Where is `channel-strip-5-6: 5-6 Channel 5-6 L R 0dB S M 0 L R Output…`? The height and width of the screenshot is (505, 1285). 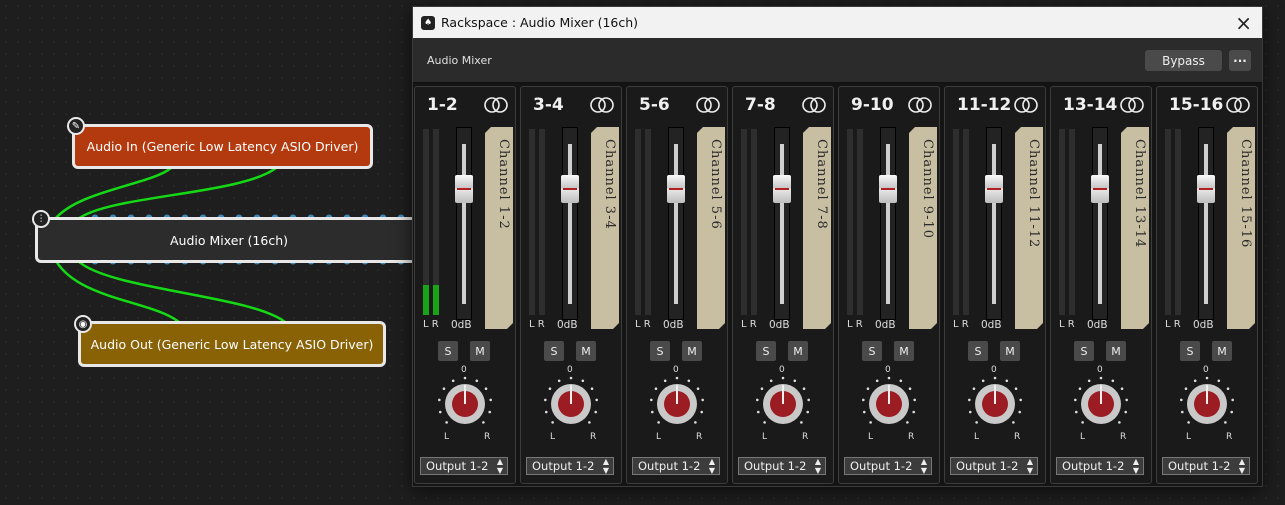
channel-strip-5-6: 5-6 Channel 5-6 L R 0dB S M 0 L R Output… is located at coordinates (677, 285).